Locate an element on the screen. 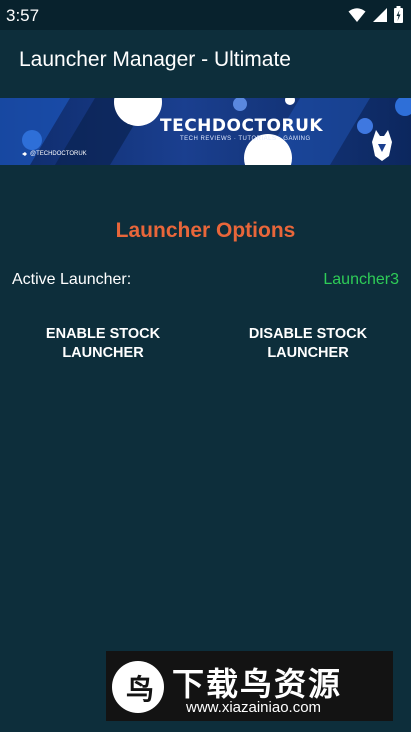 This screenshot has height=732, width=411. status-icons is located at coordinates (375, 14).